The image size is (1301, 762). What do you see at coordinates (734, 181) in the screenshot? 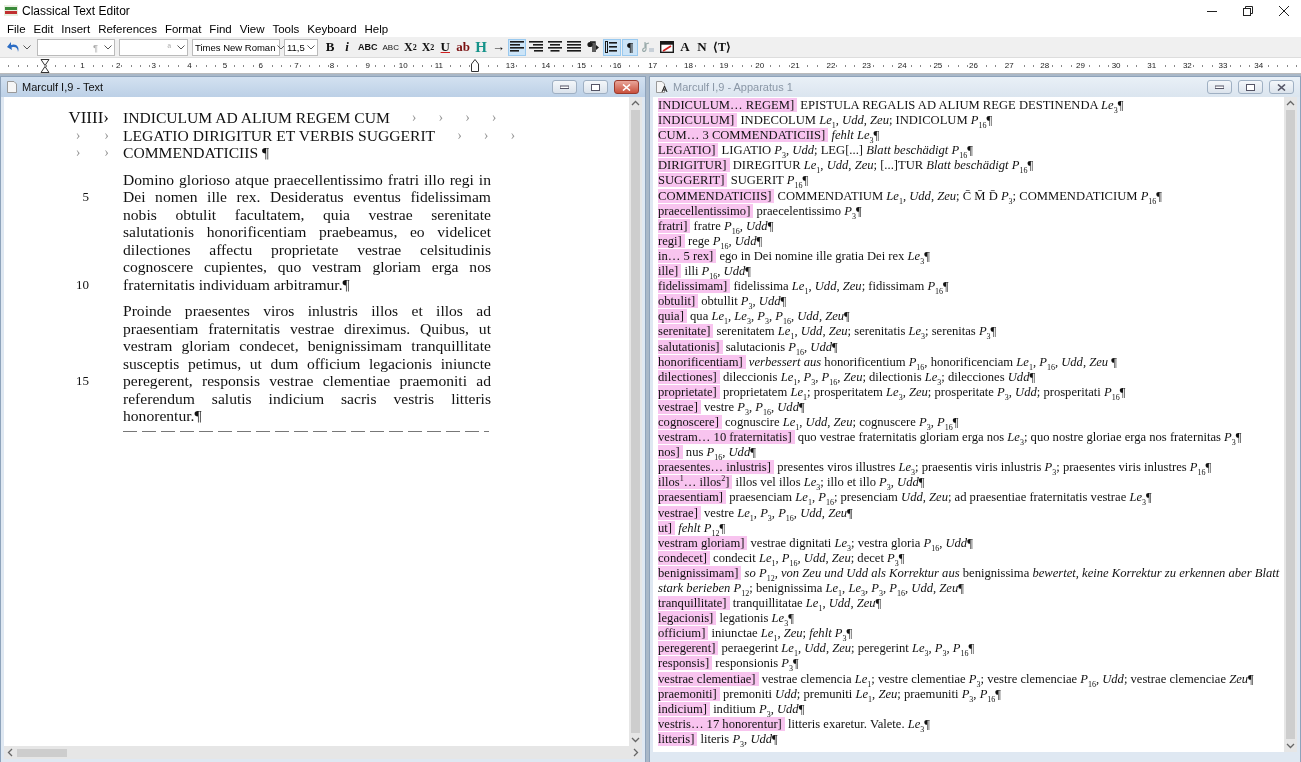
I see `apparatus-entry: SUGGERIT] SUGERIT P$_{16}$¶` at bounding box center [734, 181].